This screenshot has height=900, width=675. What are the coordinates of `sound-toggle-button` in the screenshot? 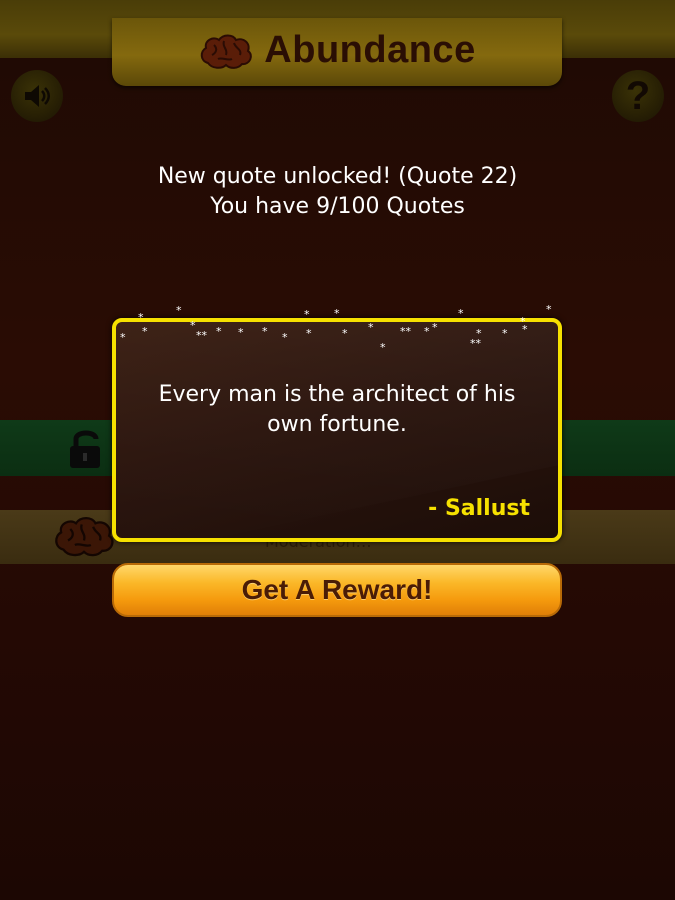 It's located at (37, 96).